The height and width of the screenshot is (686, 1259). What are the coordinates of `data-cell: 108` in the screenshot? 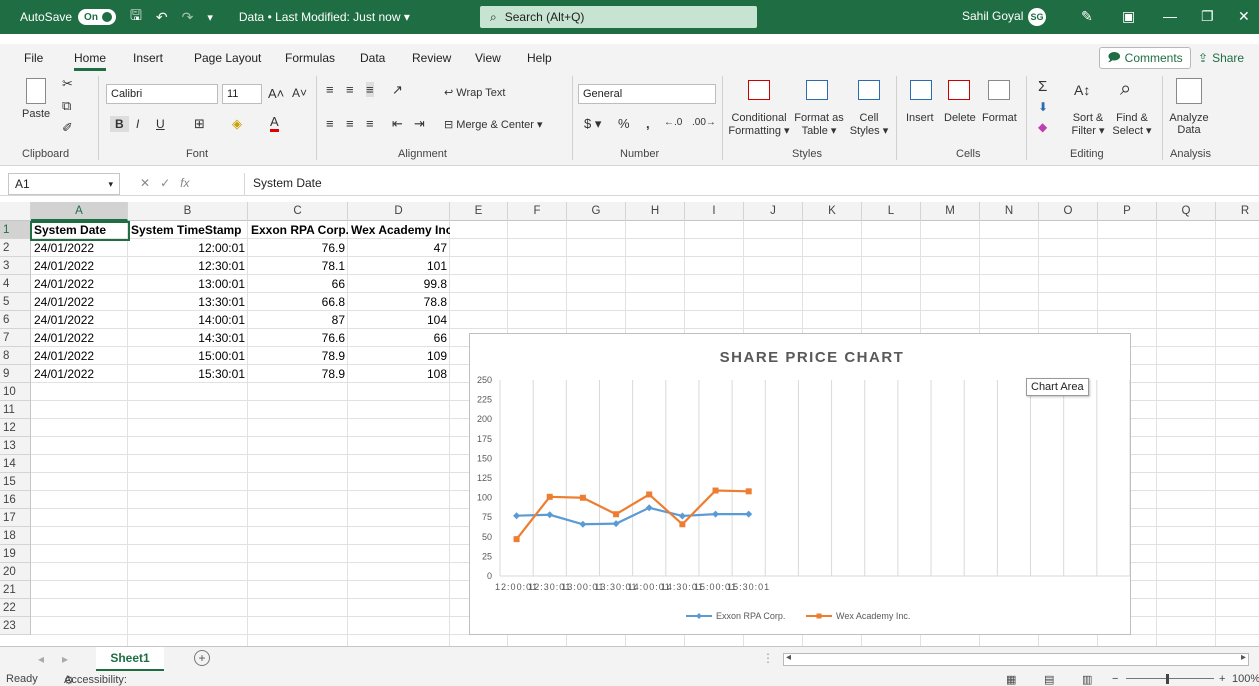 It's located at (399, 374).